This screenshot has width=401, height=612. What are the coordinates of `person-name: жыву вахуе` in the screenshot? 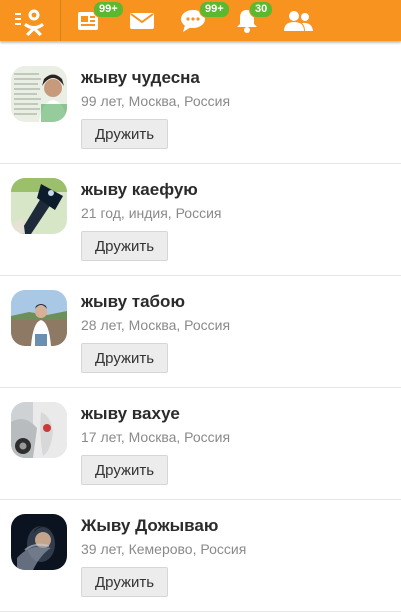 It's located at (130, 414).